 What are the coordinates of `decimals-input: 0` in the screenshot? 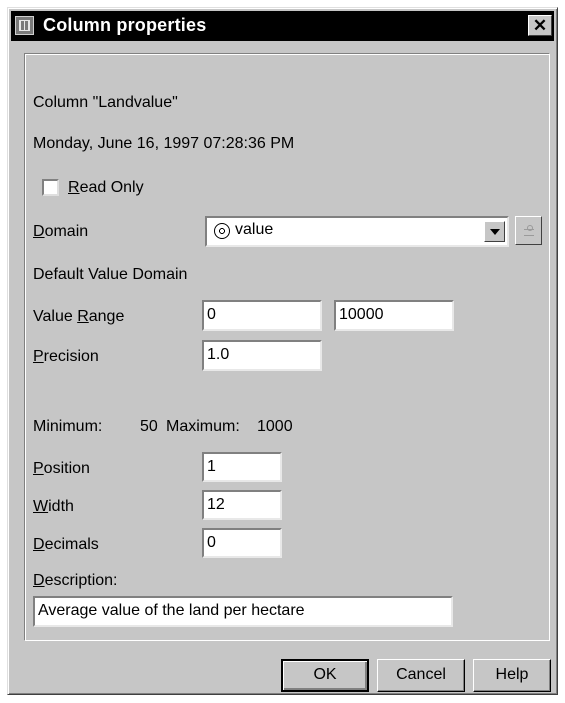 It's located at (242, 543).